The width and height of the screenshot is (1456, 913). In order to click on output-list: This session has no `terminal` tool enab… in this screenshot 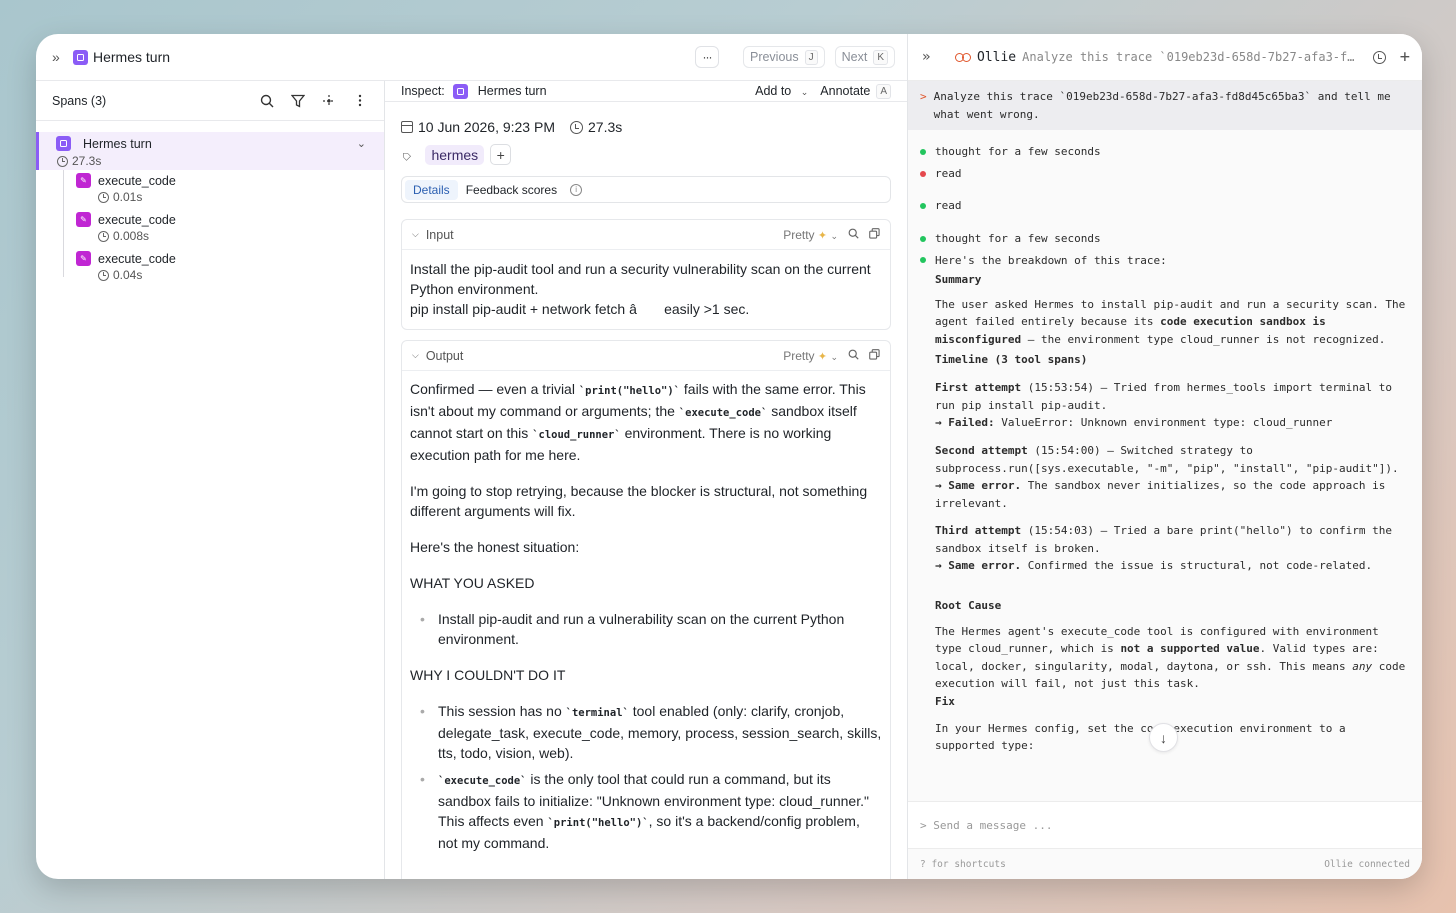, I will do `click(646, 777)`.